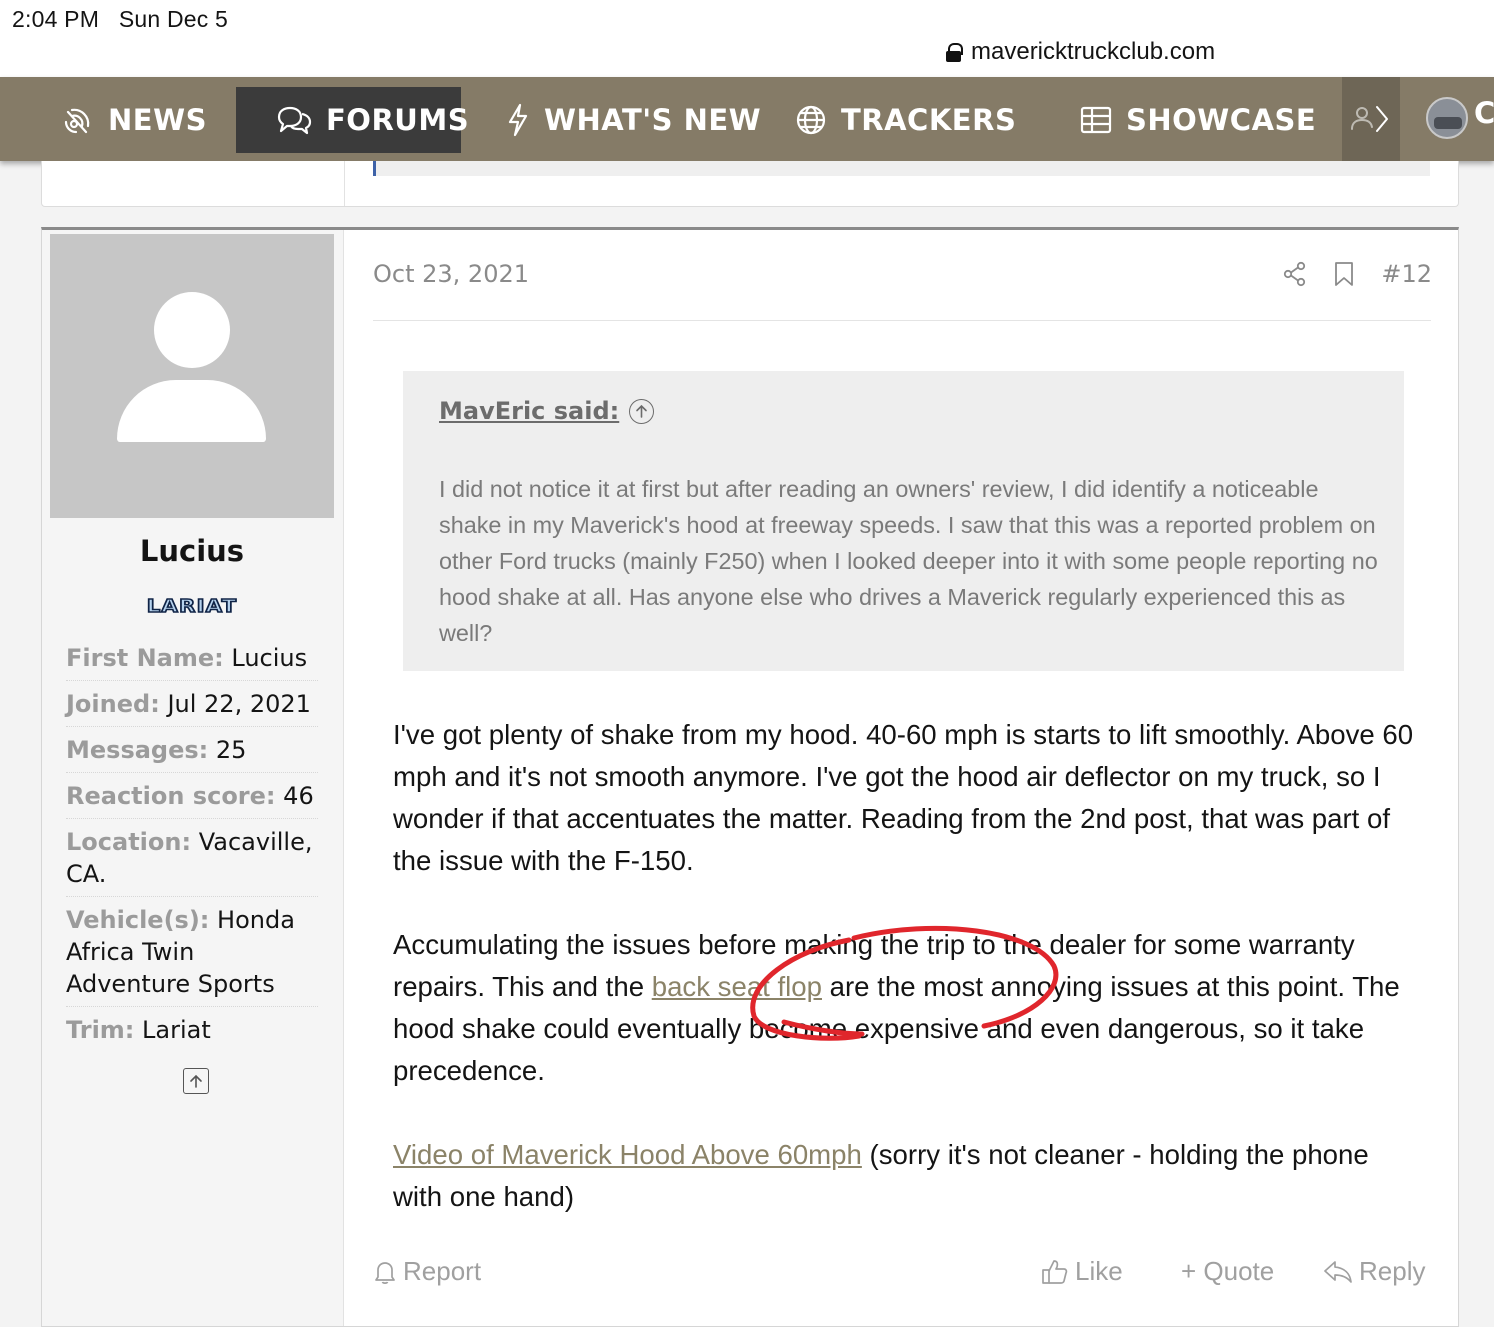 Image resolution: width=1494 pixels, height=1327 pixels. Describe the element at coordinates (642, 411) in the screenshot. I see `go-to-quoted-icon` at that location.